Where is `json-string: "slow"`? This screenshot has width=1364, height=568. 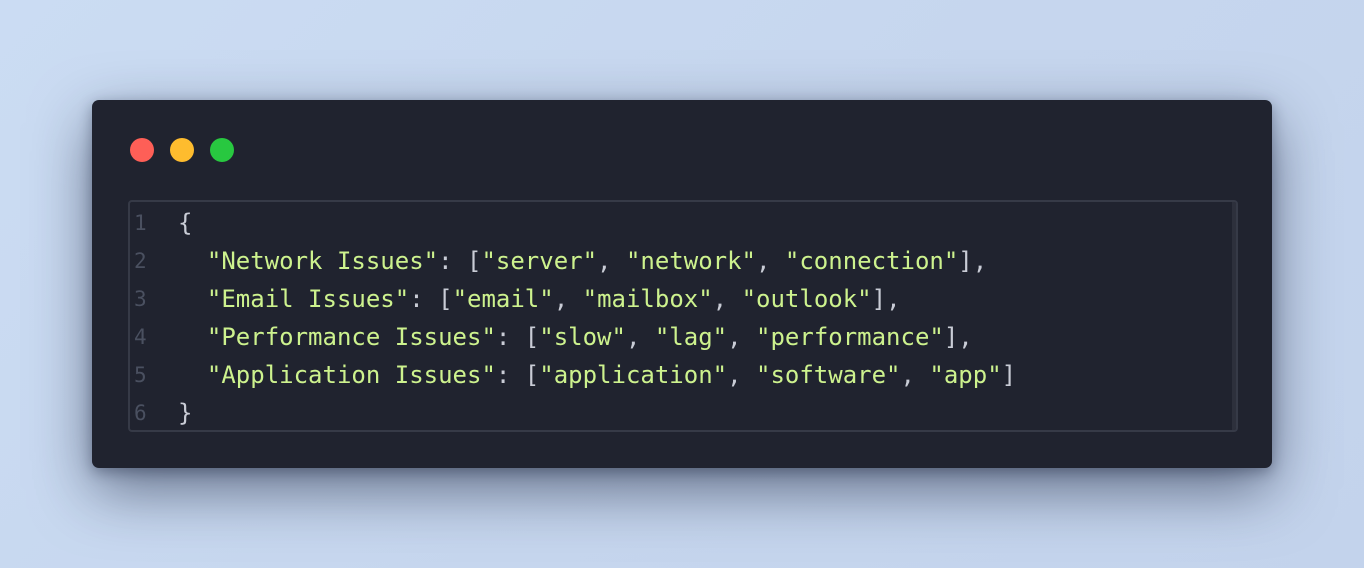 json-string: "slow" is located at coordinates (582, 337).